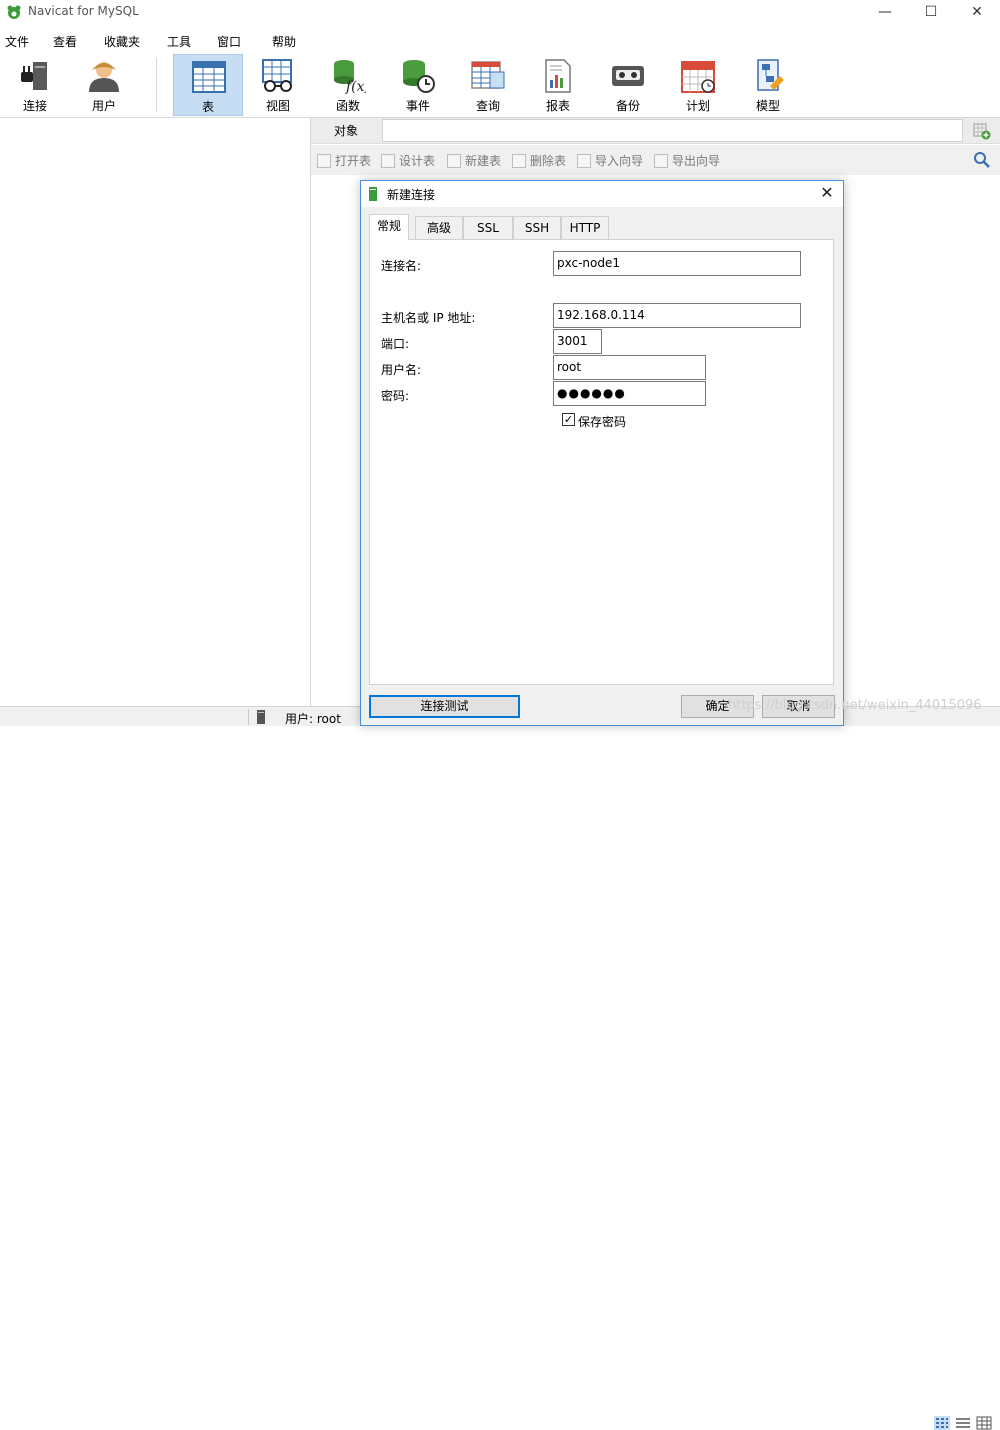  I want to click on delete-table-button: 删除表, so click(539, 160).